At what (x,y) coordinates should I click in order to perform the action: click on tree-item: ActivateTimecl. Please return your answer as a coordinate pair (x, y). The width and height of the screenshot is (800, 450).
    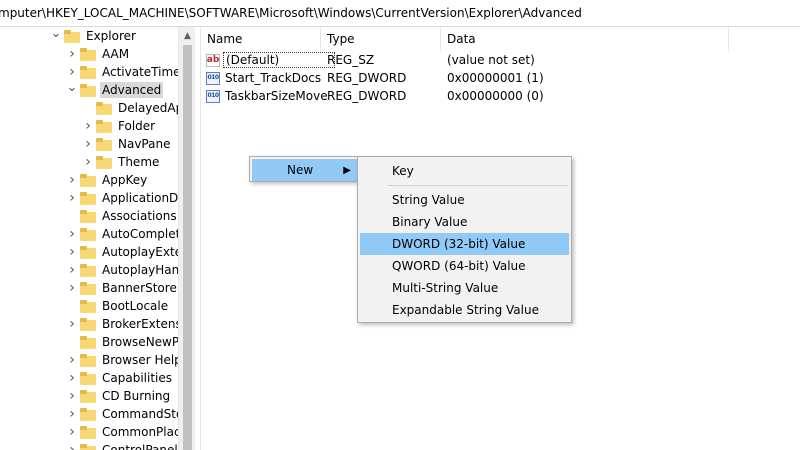
    Looking at the image, I should click on (129, 72).